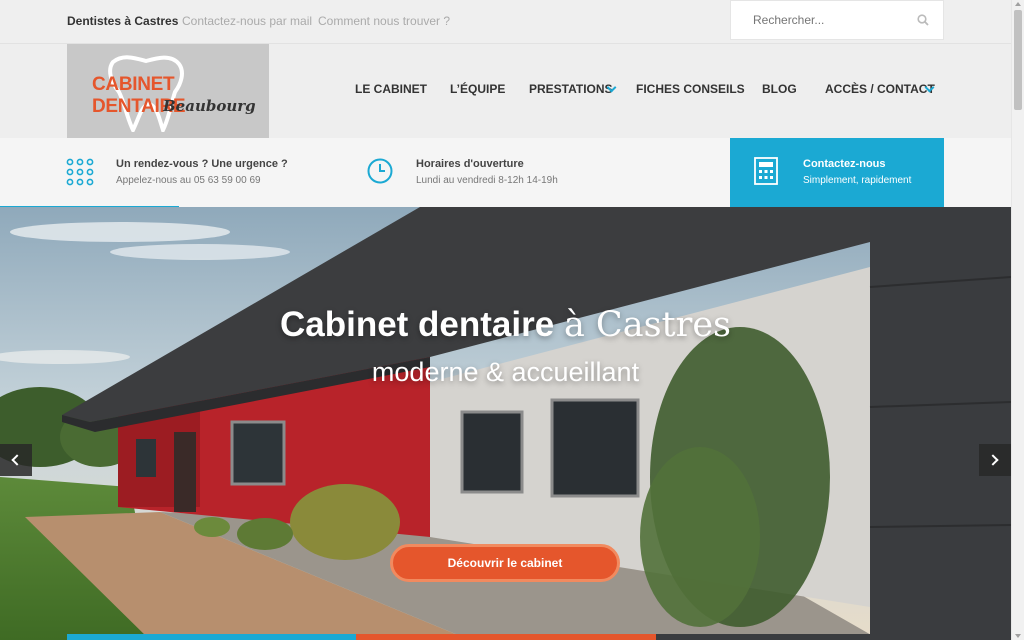  I want to click on logo: CABINET DENTAIRE Beaubourg, so click(168, 91).